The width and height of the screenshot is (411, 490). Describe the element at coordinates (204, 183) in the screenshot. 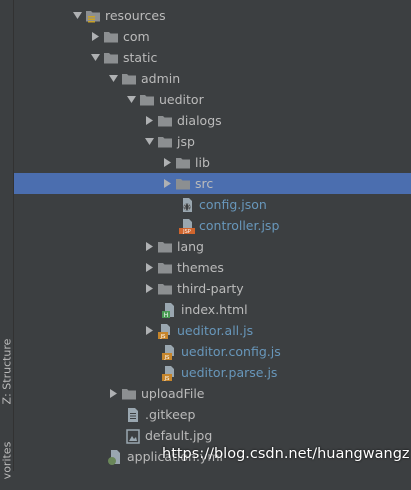

I see `tree-item-label: src` at that location.